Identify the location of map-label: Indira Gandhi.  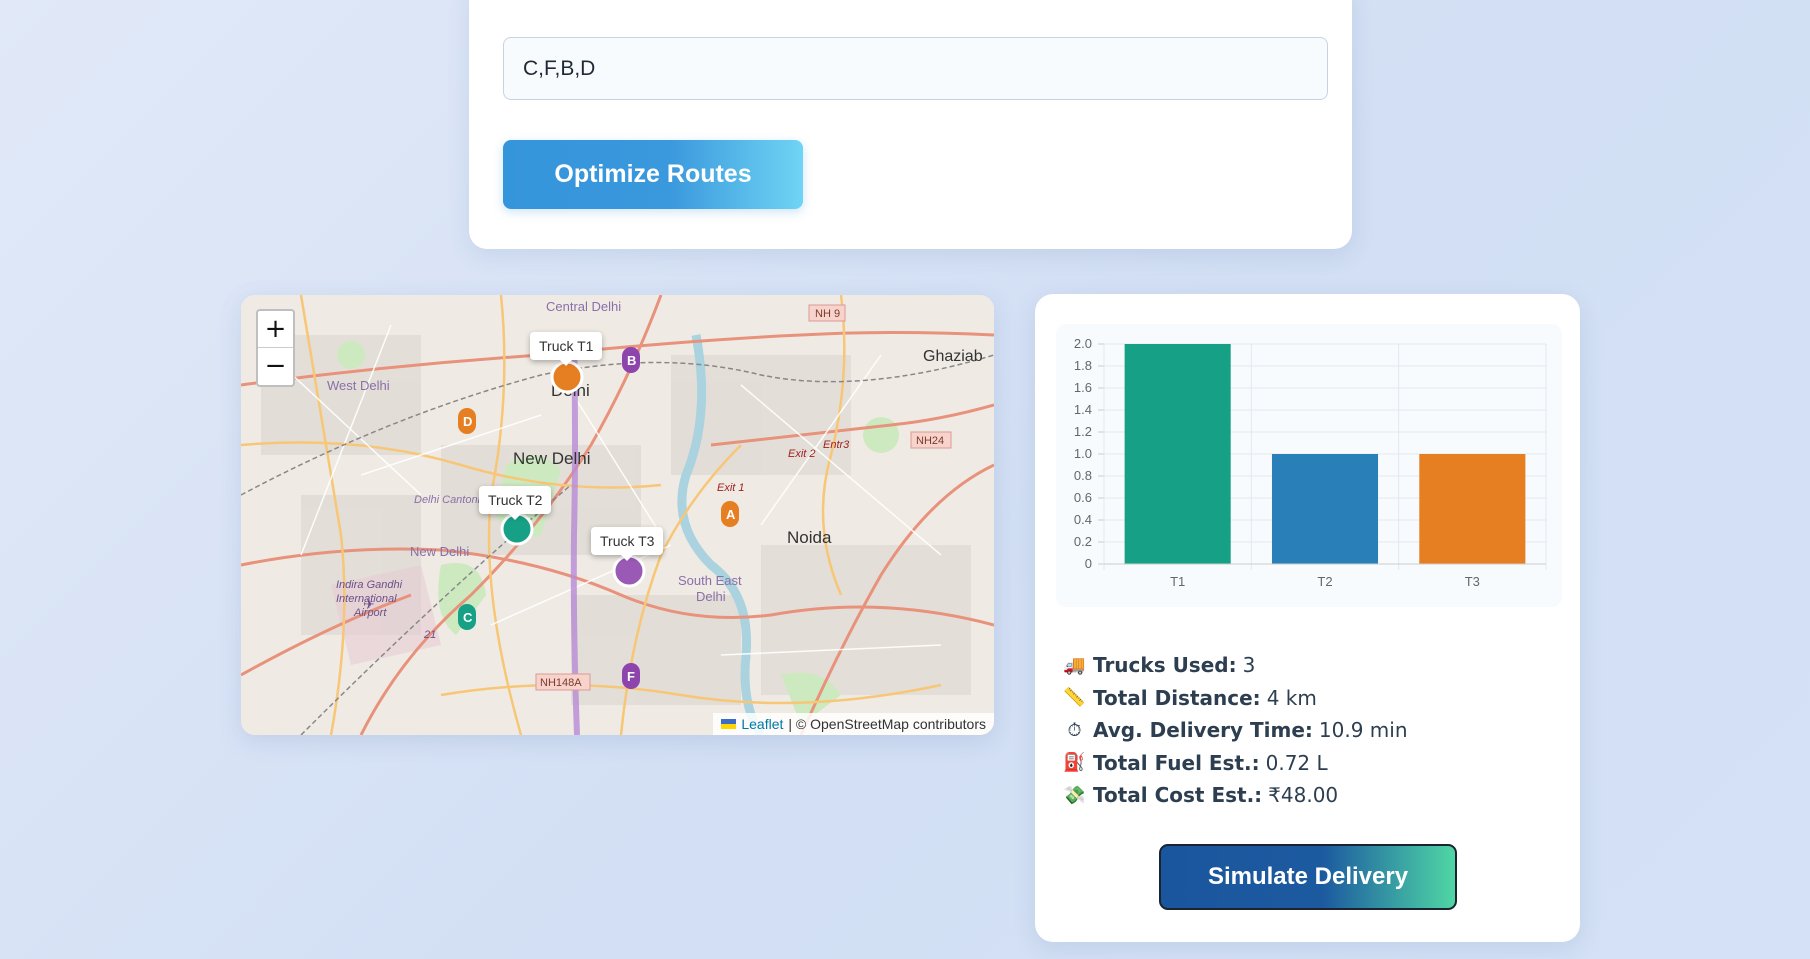
(369, 585).